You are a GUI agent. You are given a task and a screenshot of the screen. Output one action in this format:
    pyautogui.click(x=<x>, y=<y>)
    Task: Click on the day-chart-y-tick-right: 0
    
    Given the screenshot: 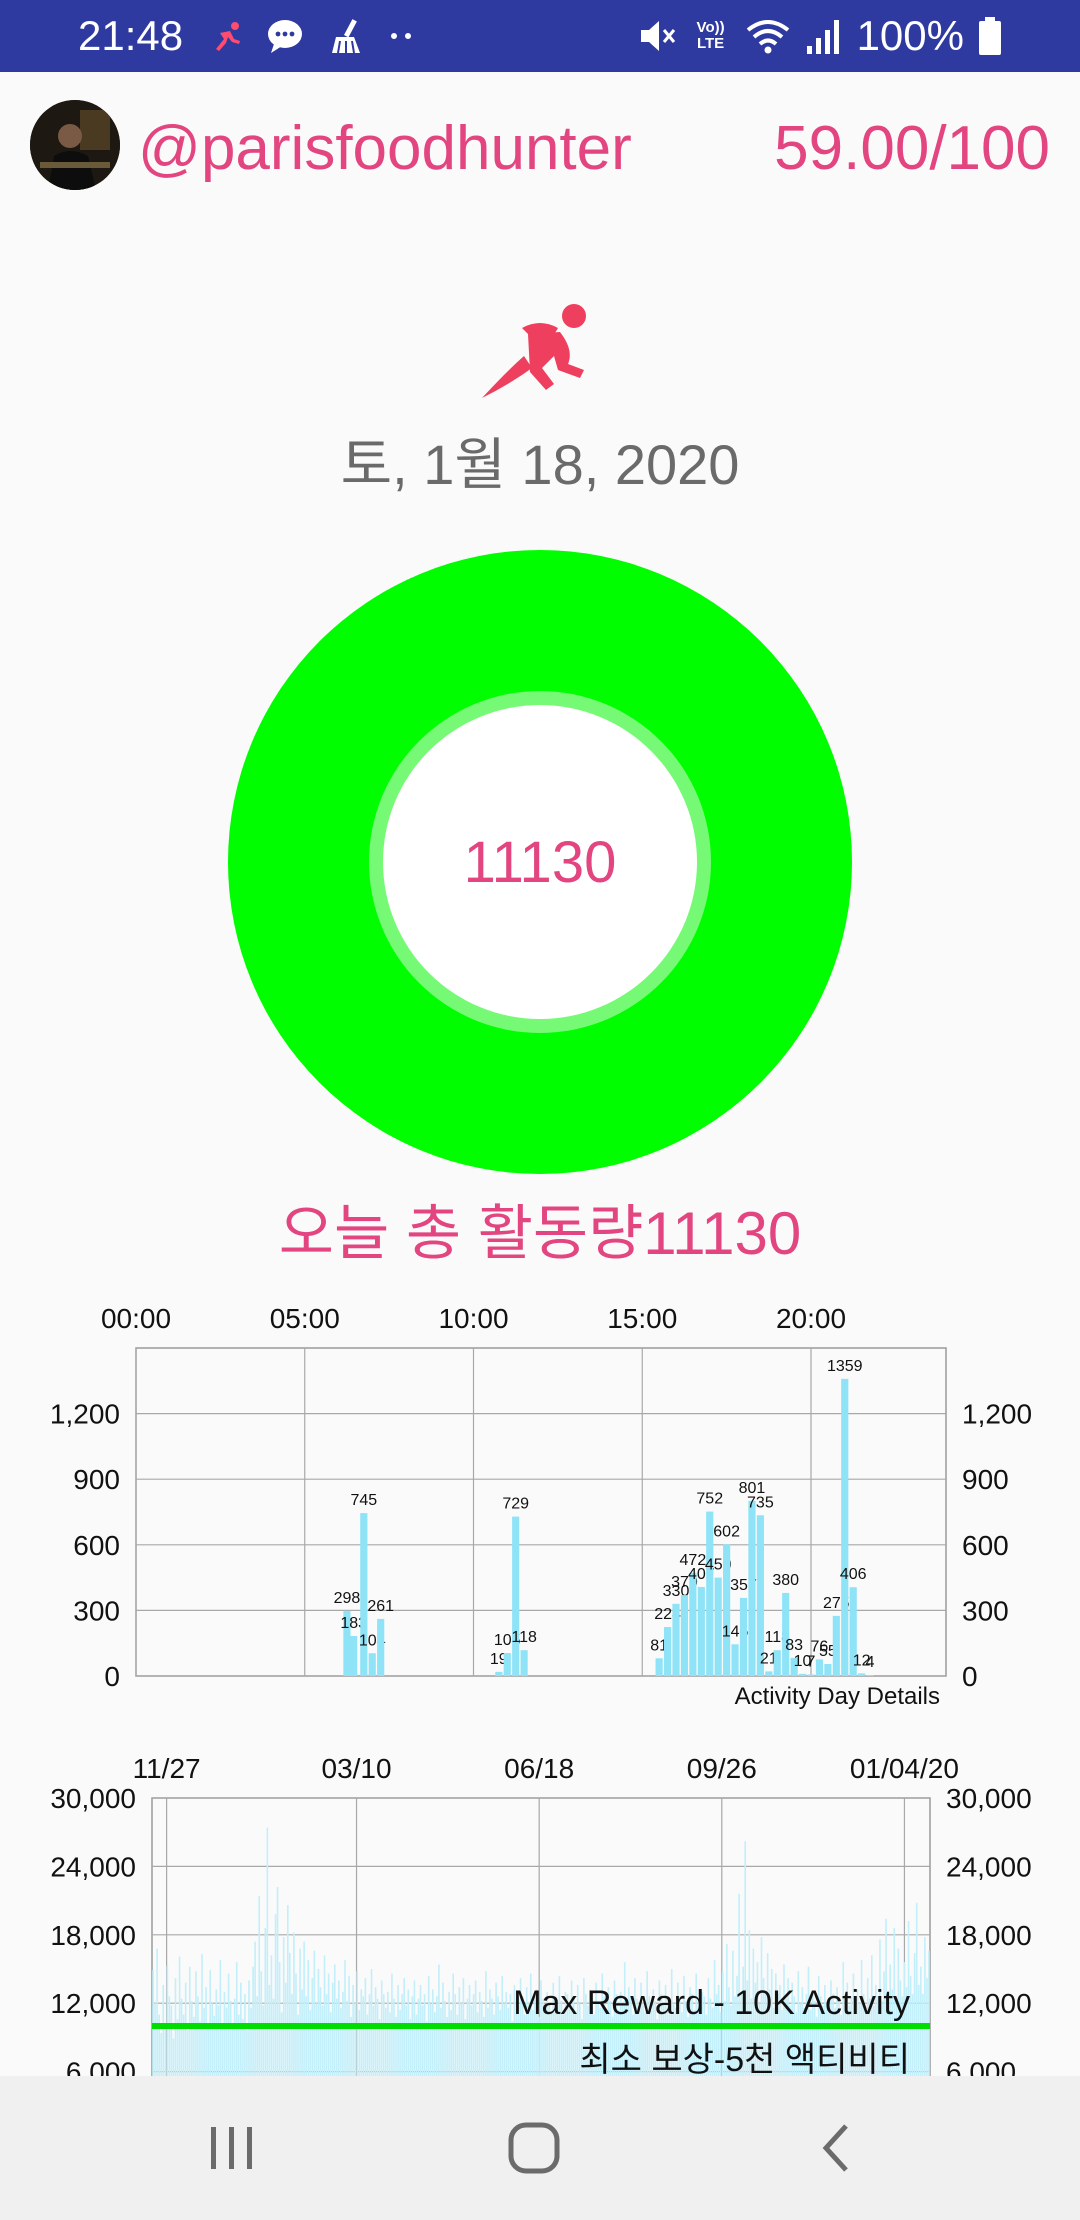 What is the action you would take?
    pyautogui.click(x=970, y=1676)
    